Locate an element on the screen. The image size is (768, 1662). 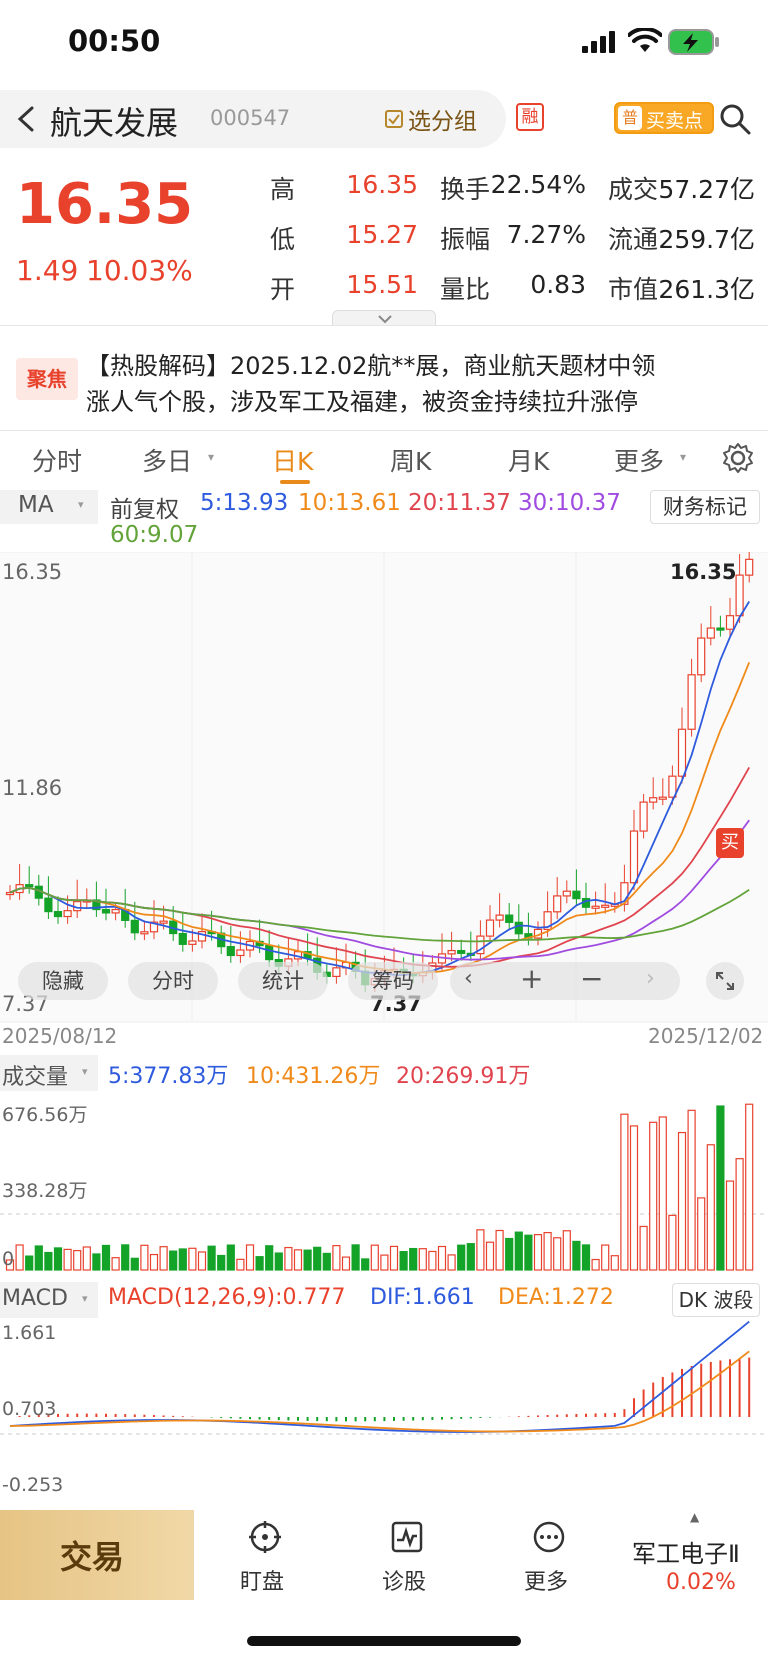
adjust-label: 前复权 is located at coordinates (144, 507).